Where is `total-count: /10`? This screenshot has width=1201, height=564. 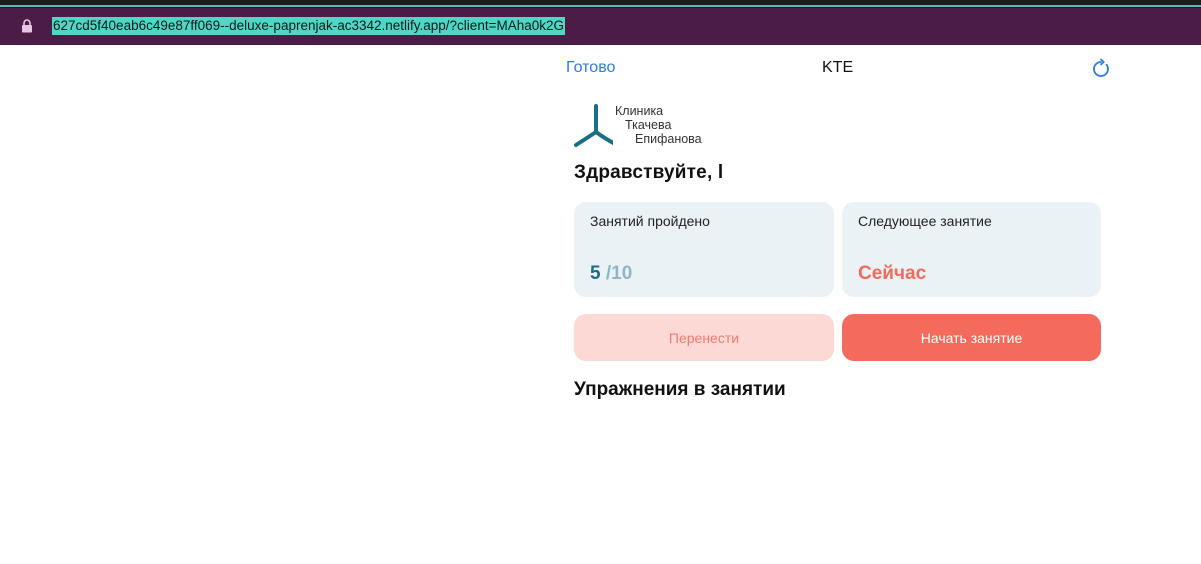 total-count: /10 is located at coordinates (619, 273).